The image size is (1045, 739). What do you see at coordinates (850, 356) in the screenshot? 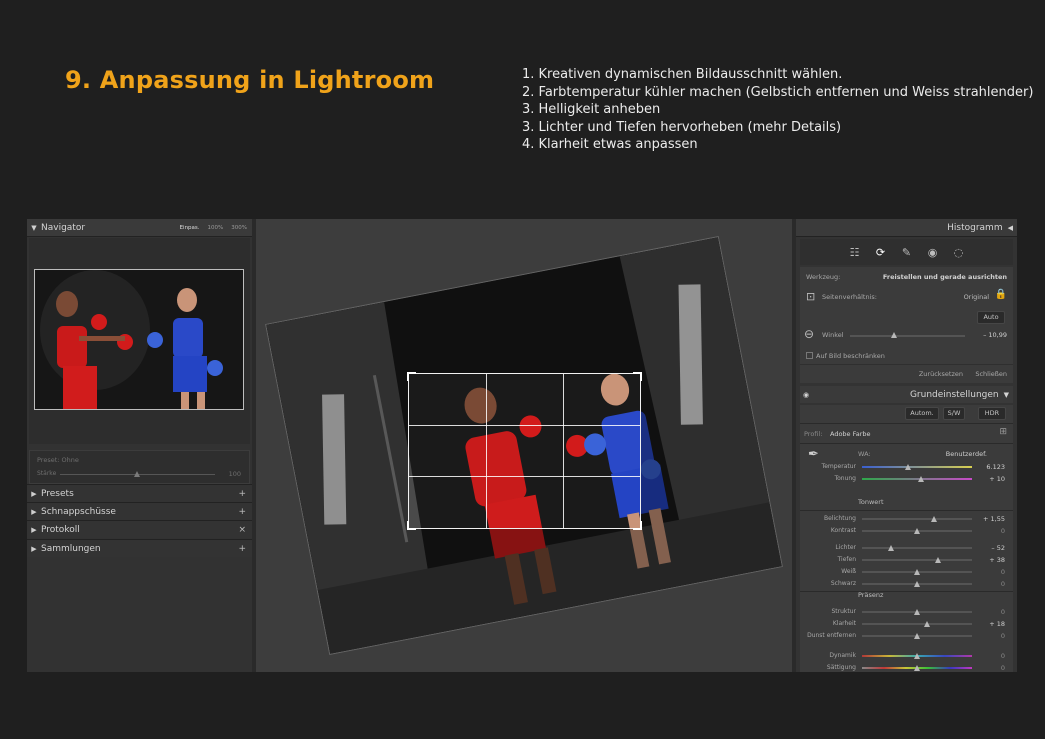
I see `constrain-label: Auf Bild beschränken` at bounding box center [850, 356].